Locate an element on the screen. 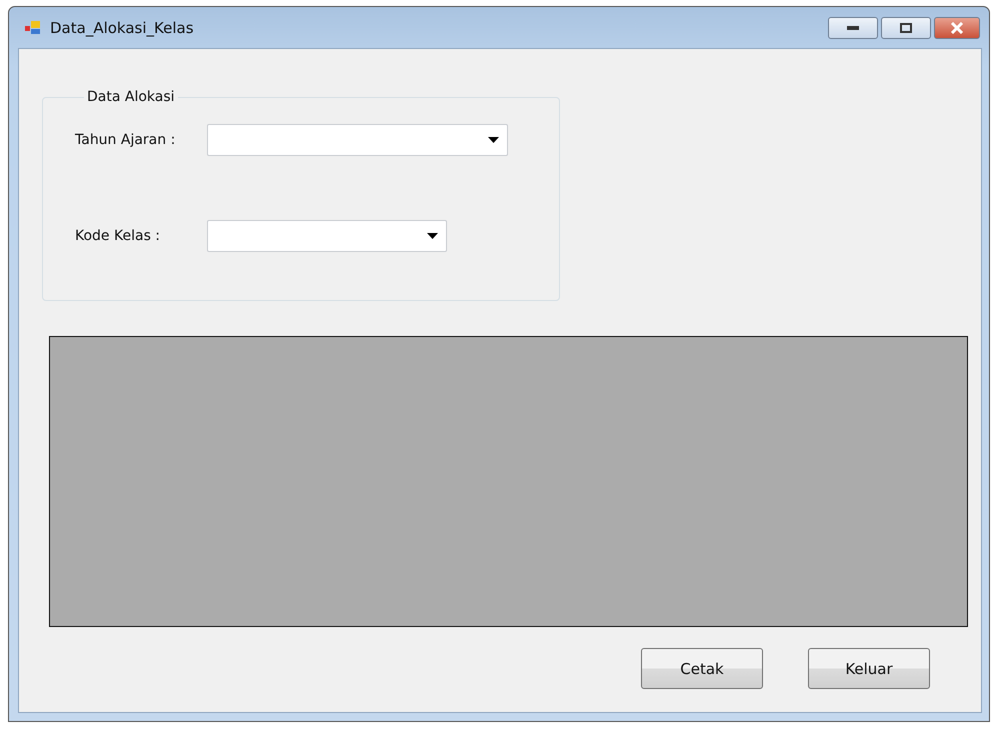 The height and width of the screenshot is (729, 992). close-icon is located at coordinates (957, 28).